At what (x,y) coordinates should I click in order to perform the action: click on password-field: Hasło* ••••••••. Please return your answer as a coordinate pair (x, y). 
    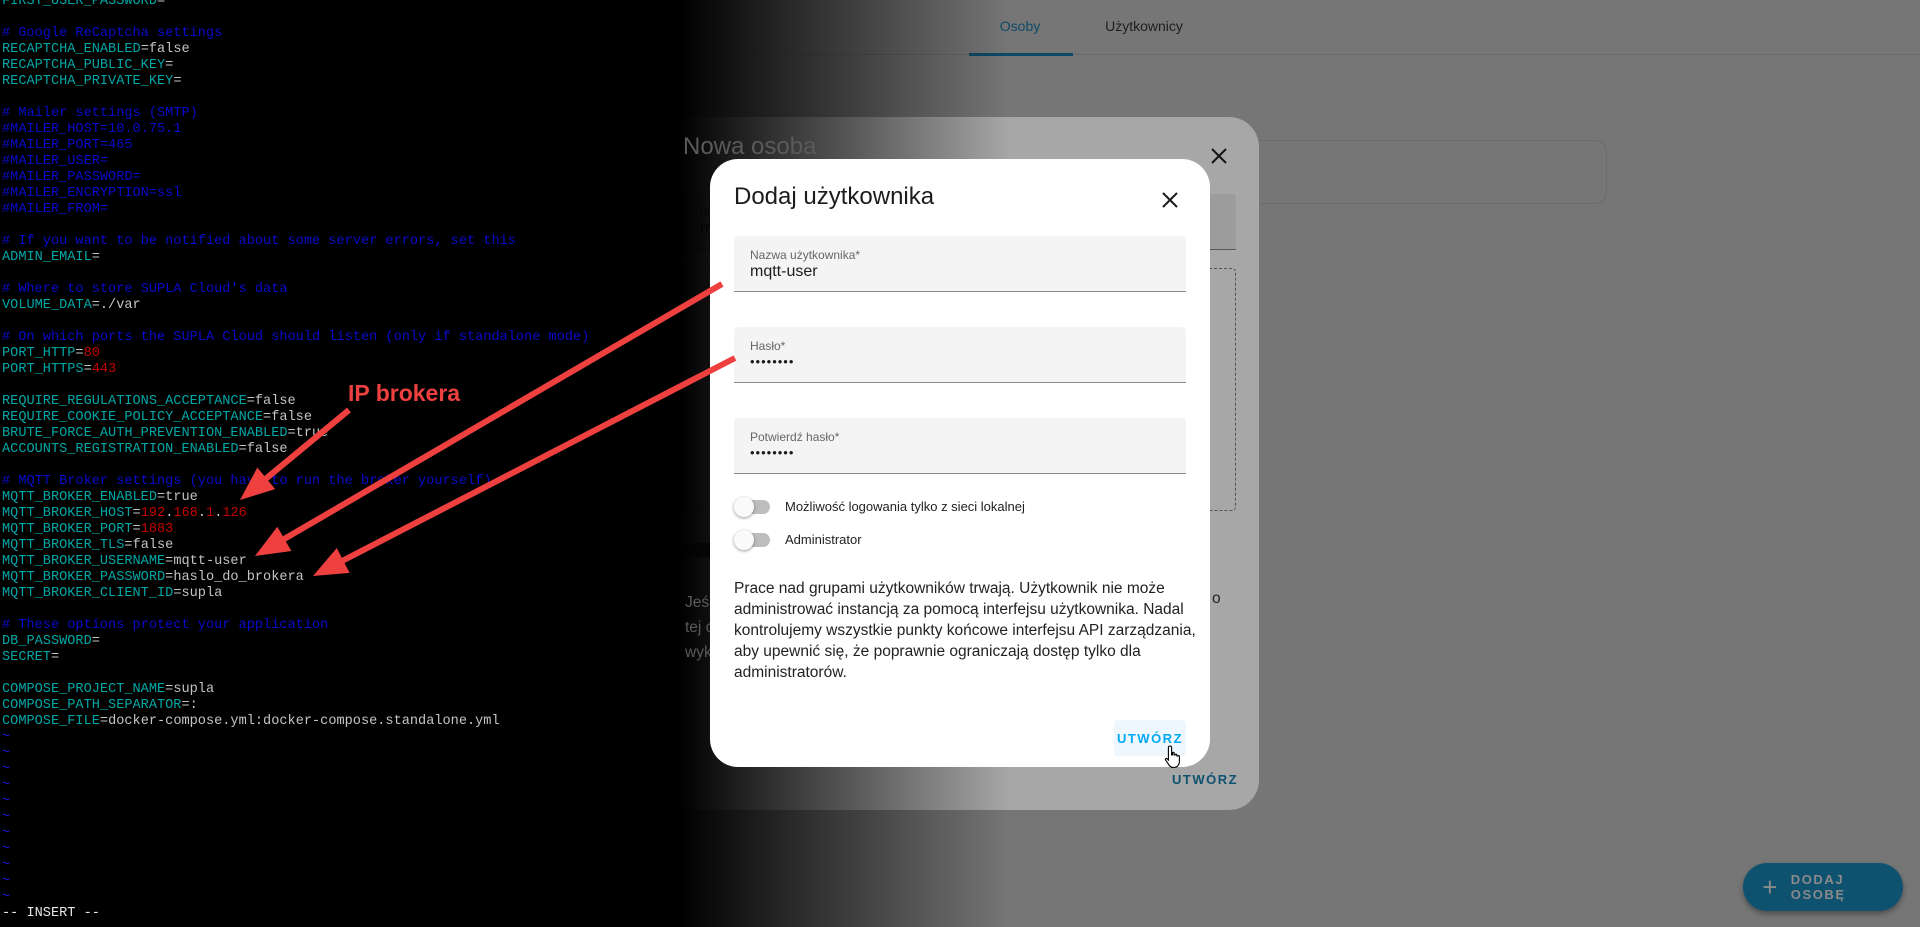
    Looking at the image, I should click on (960, 355).